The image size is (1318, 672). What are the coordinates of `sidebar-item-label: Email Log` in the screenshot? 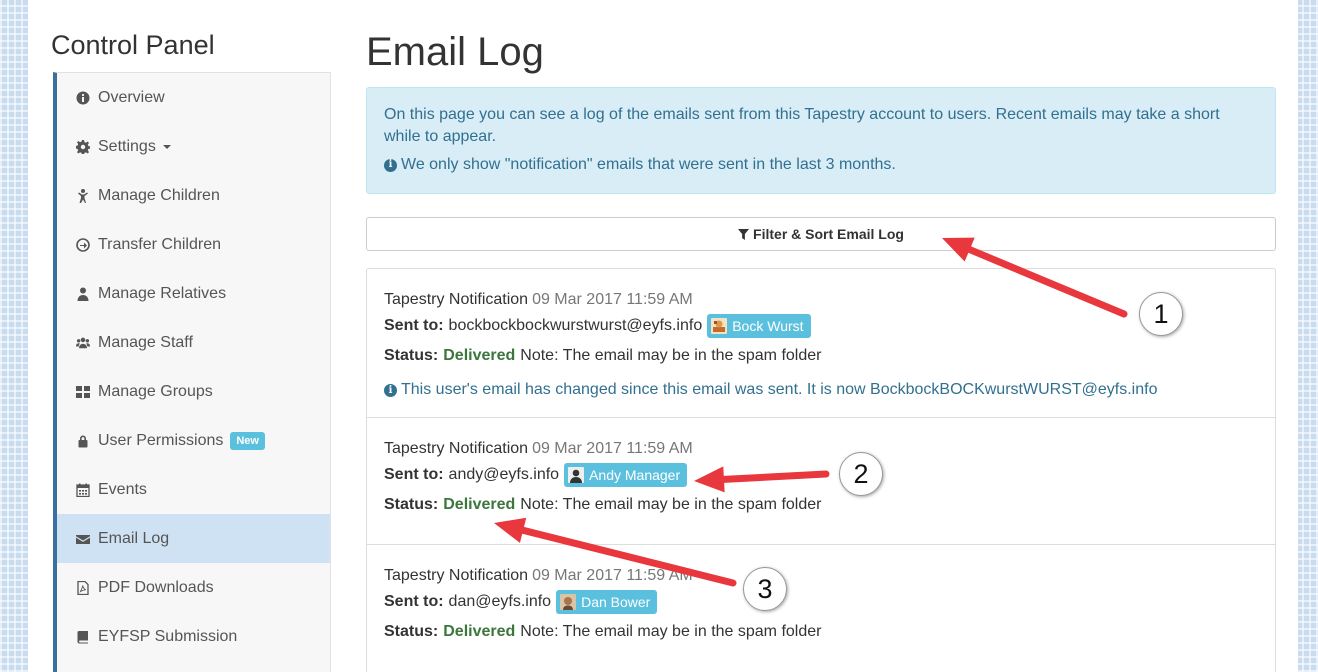 It's located at (134, 538).